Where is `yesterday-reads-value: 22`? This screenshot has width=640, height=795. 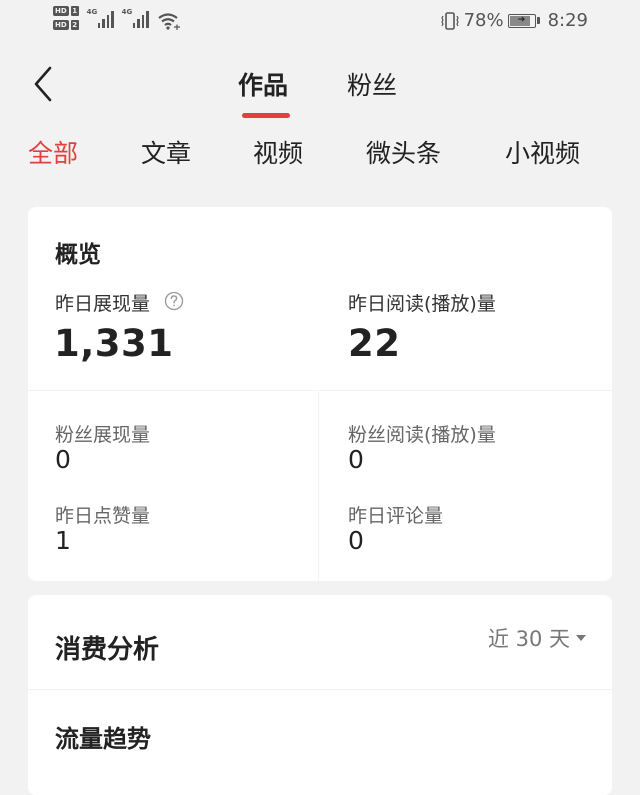 yesterday-reads-value: 22 is located at coordinates (374, 343).